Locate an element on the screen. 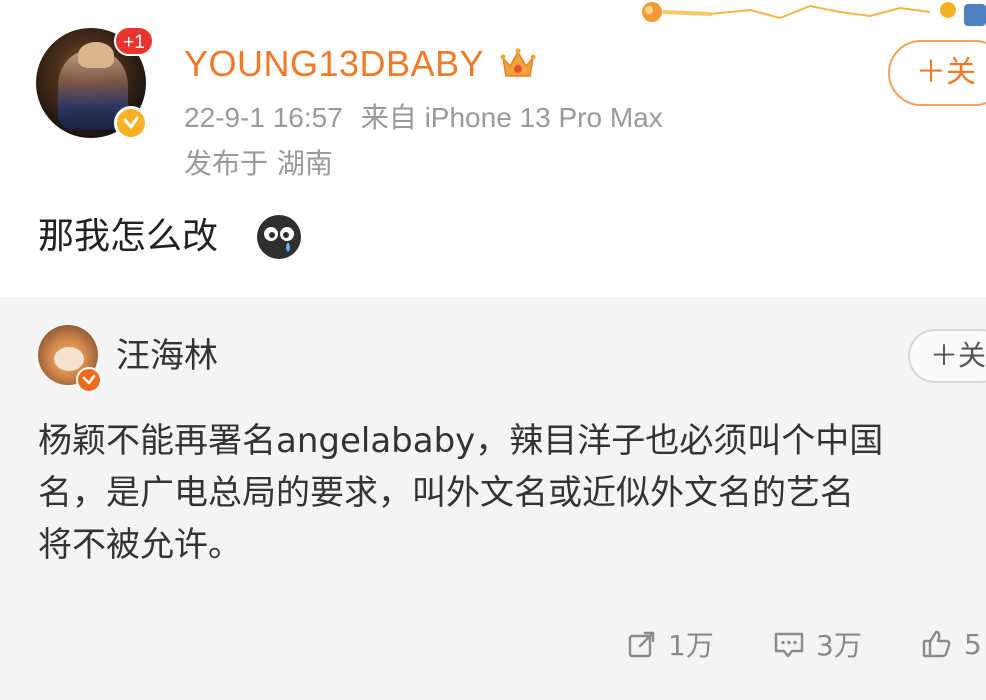 This screenshot has width=986, height=700. repost-count: 1万 is located at coordinates (691, 645).